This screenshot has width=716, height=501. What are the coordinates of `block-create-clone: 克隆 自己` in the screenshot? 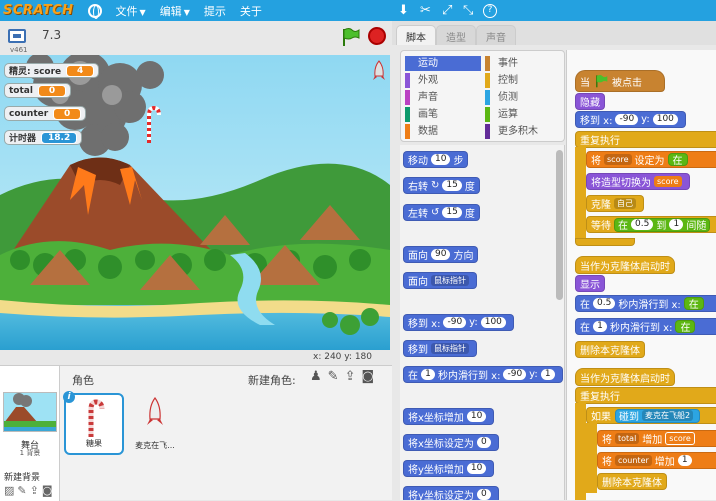 It's located at (615, 203).